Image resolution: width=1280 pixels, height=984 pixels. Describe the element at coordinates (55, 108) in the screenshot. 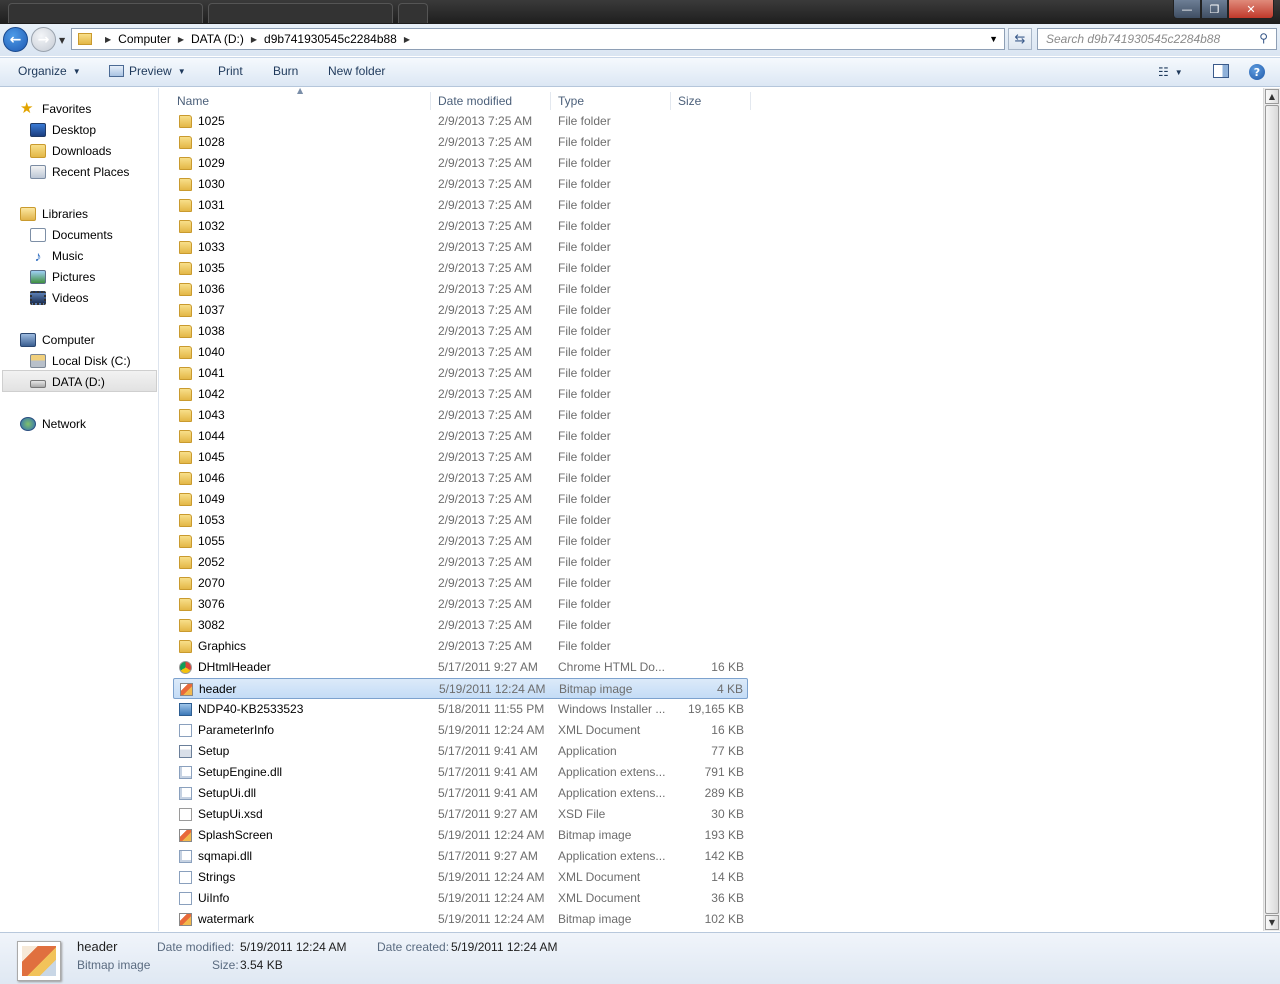

I see `nav-favorites: ★ Favorites` at that location.